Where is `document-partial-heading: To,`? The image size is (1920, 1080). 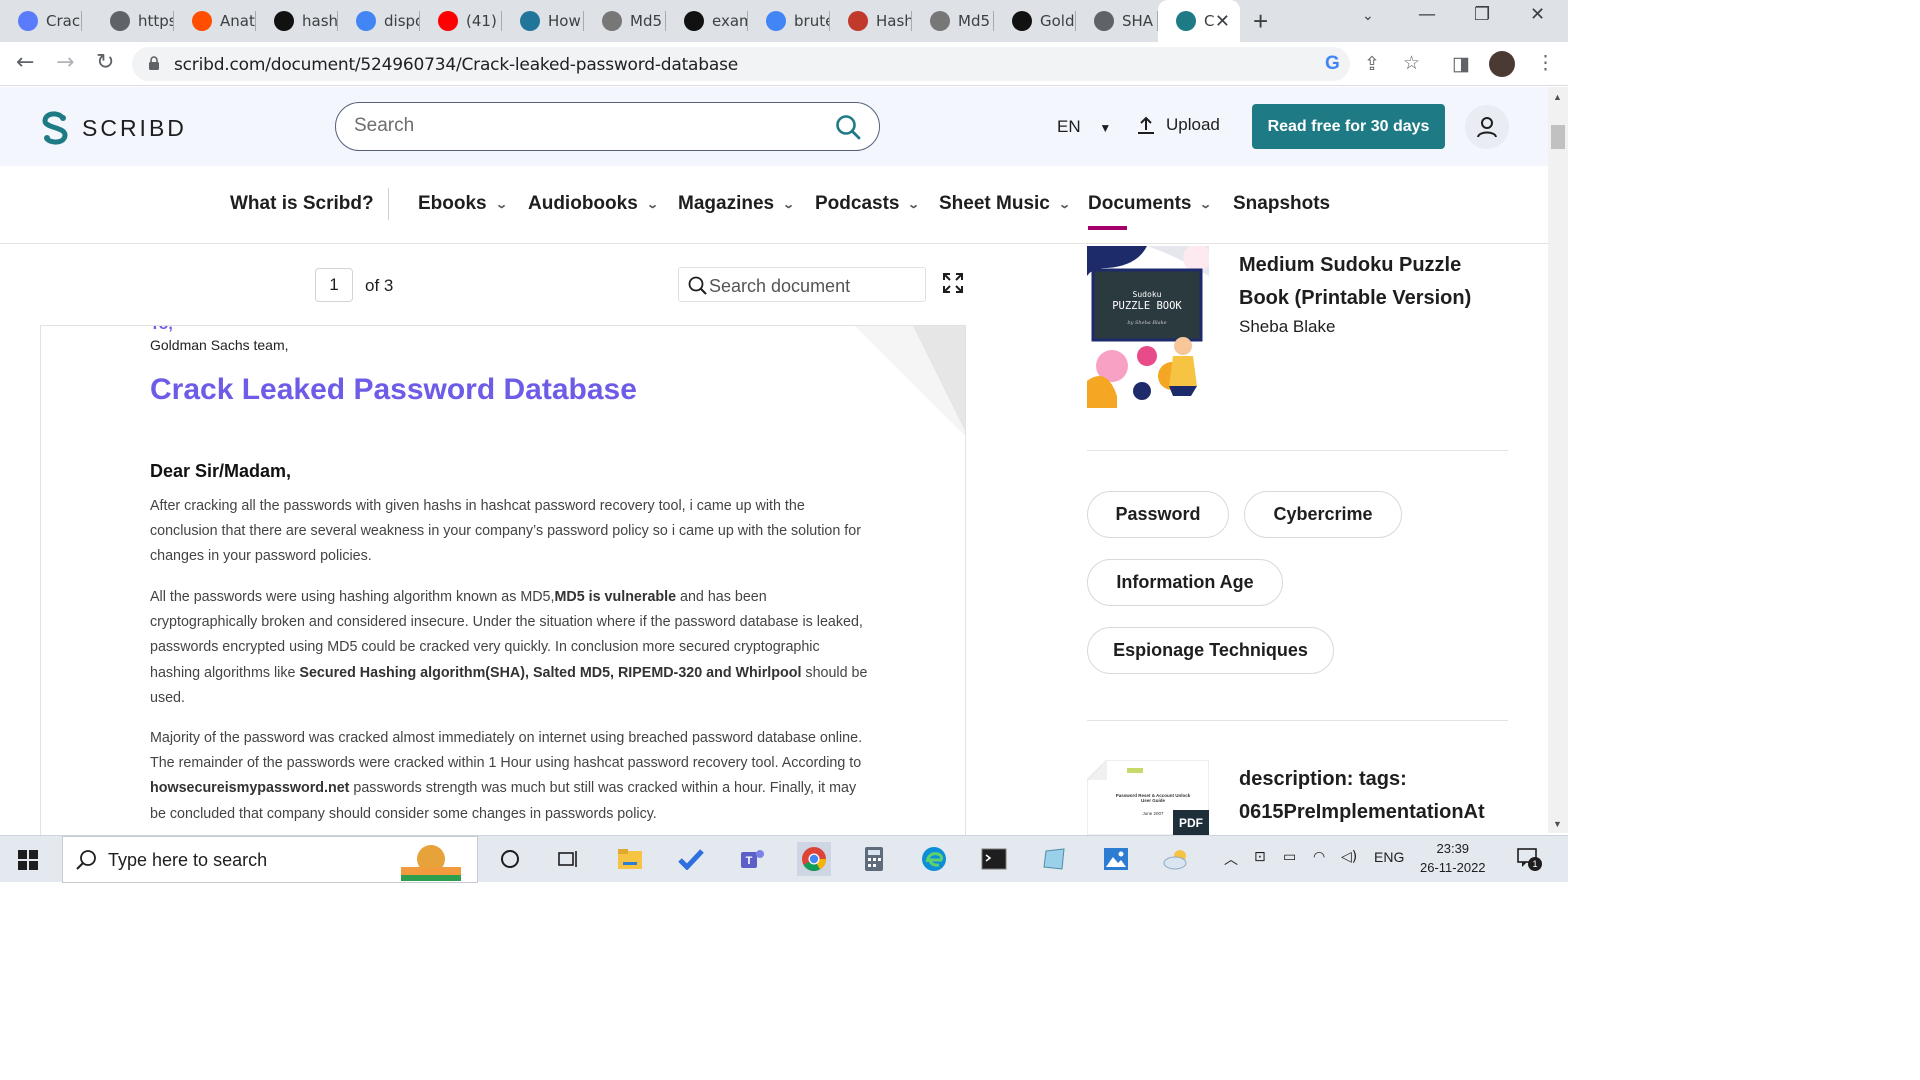 document-partial-heading: To, is located at coordinates (161, 330).